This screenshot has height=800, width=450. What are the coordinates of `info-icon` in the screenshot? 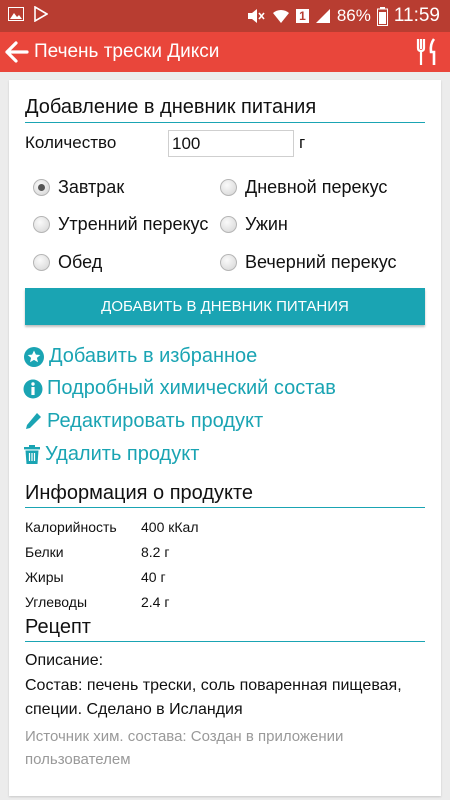 It's located at (33, 388).